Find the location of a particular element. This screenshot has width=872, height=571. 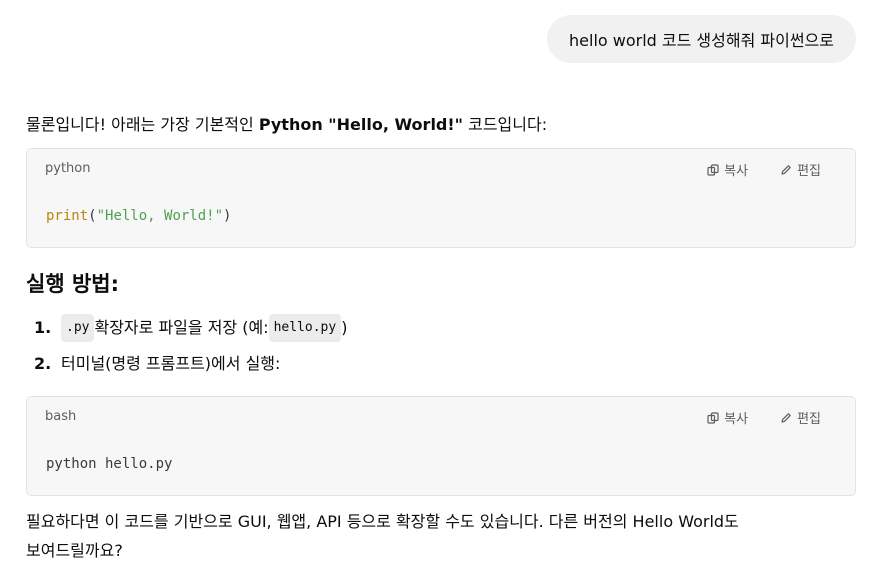

step-2: 2. 터미널(명령 프롬프트)에서 실행: is located at coordinates (153, 364).